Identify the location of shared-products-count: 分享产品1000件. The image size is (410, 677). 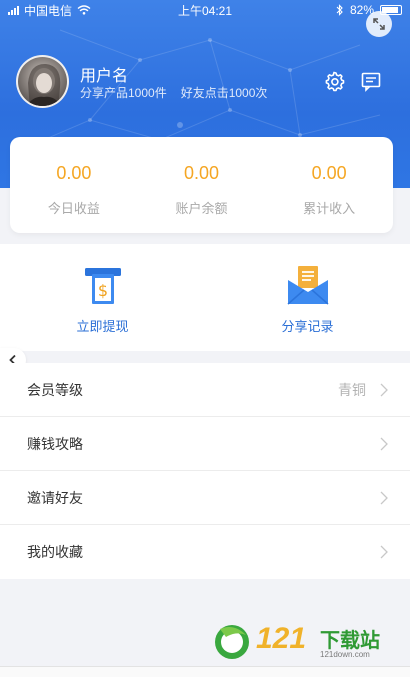
(123, 93).